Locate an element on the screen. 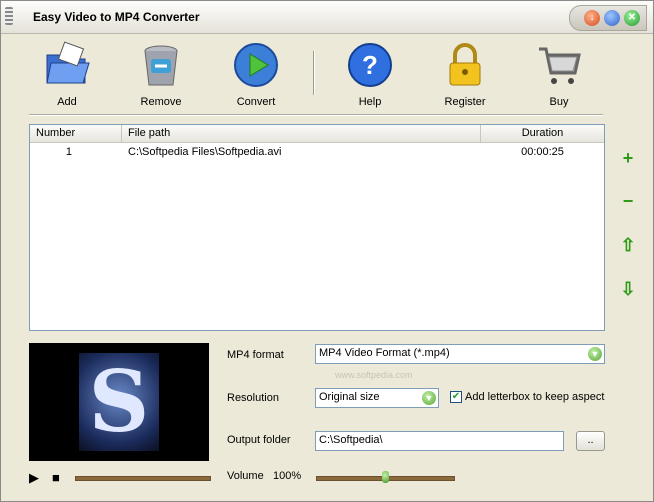  register-label: Register is located at coordinates (465, 102).